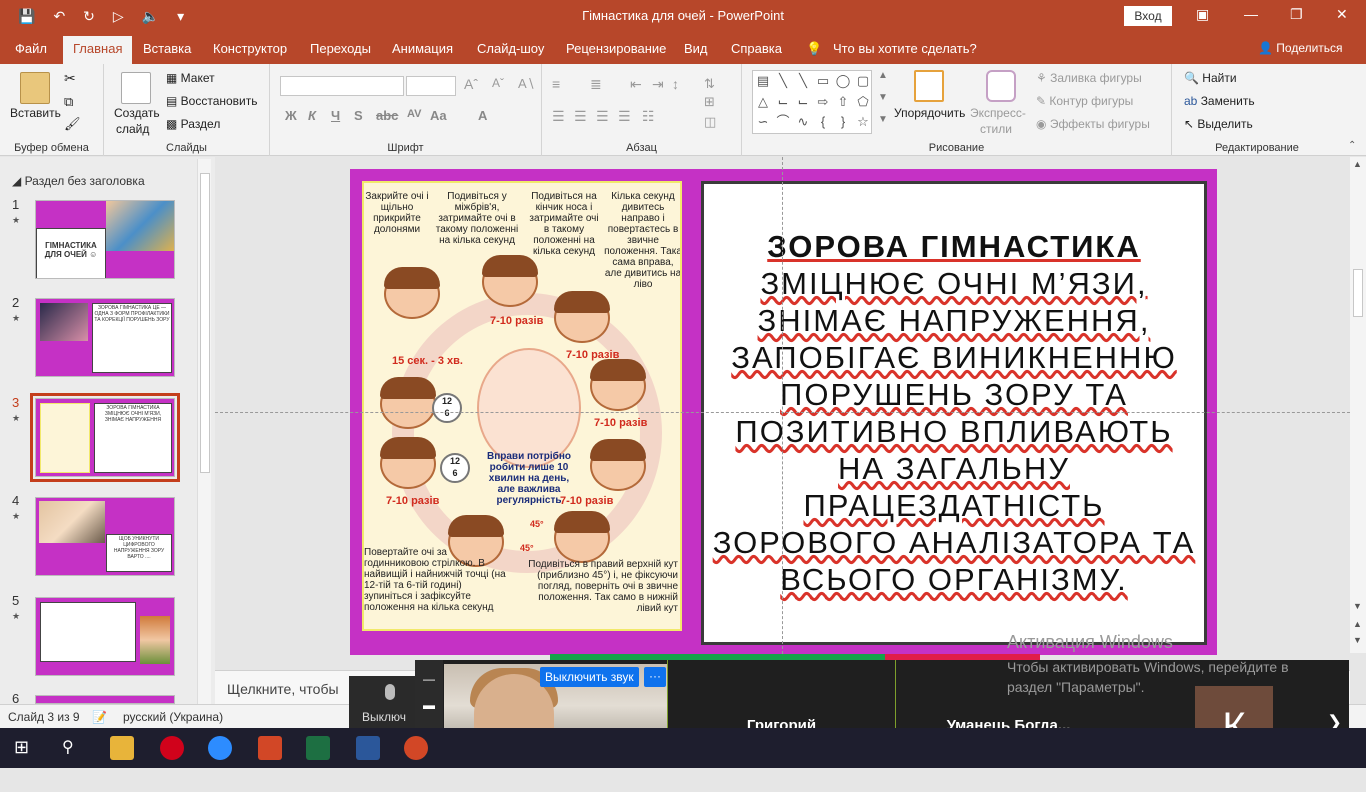  Describe the element at coordinates (212, 101) in the screenshot. I see `reset-button: ▤ Восстановить` at that location.